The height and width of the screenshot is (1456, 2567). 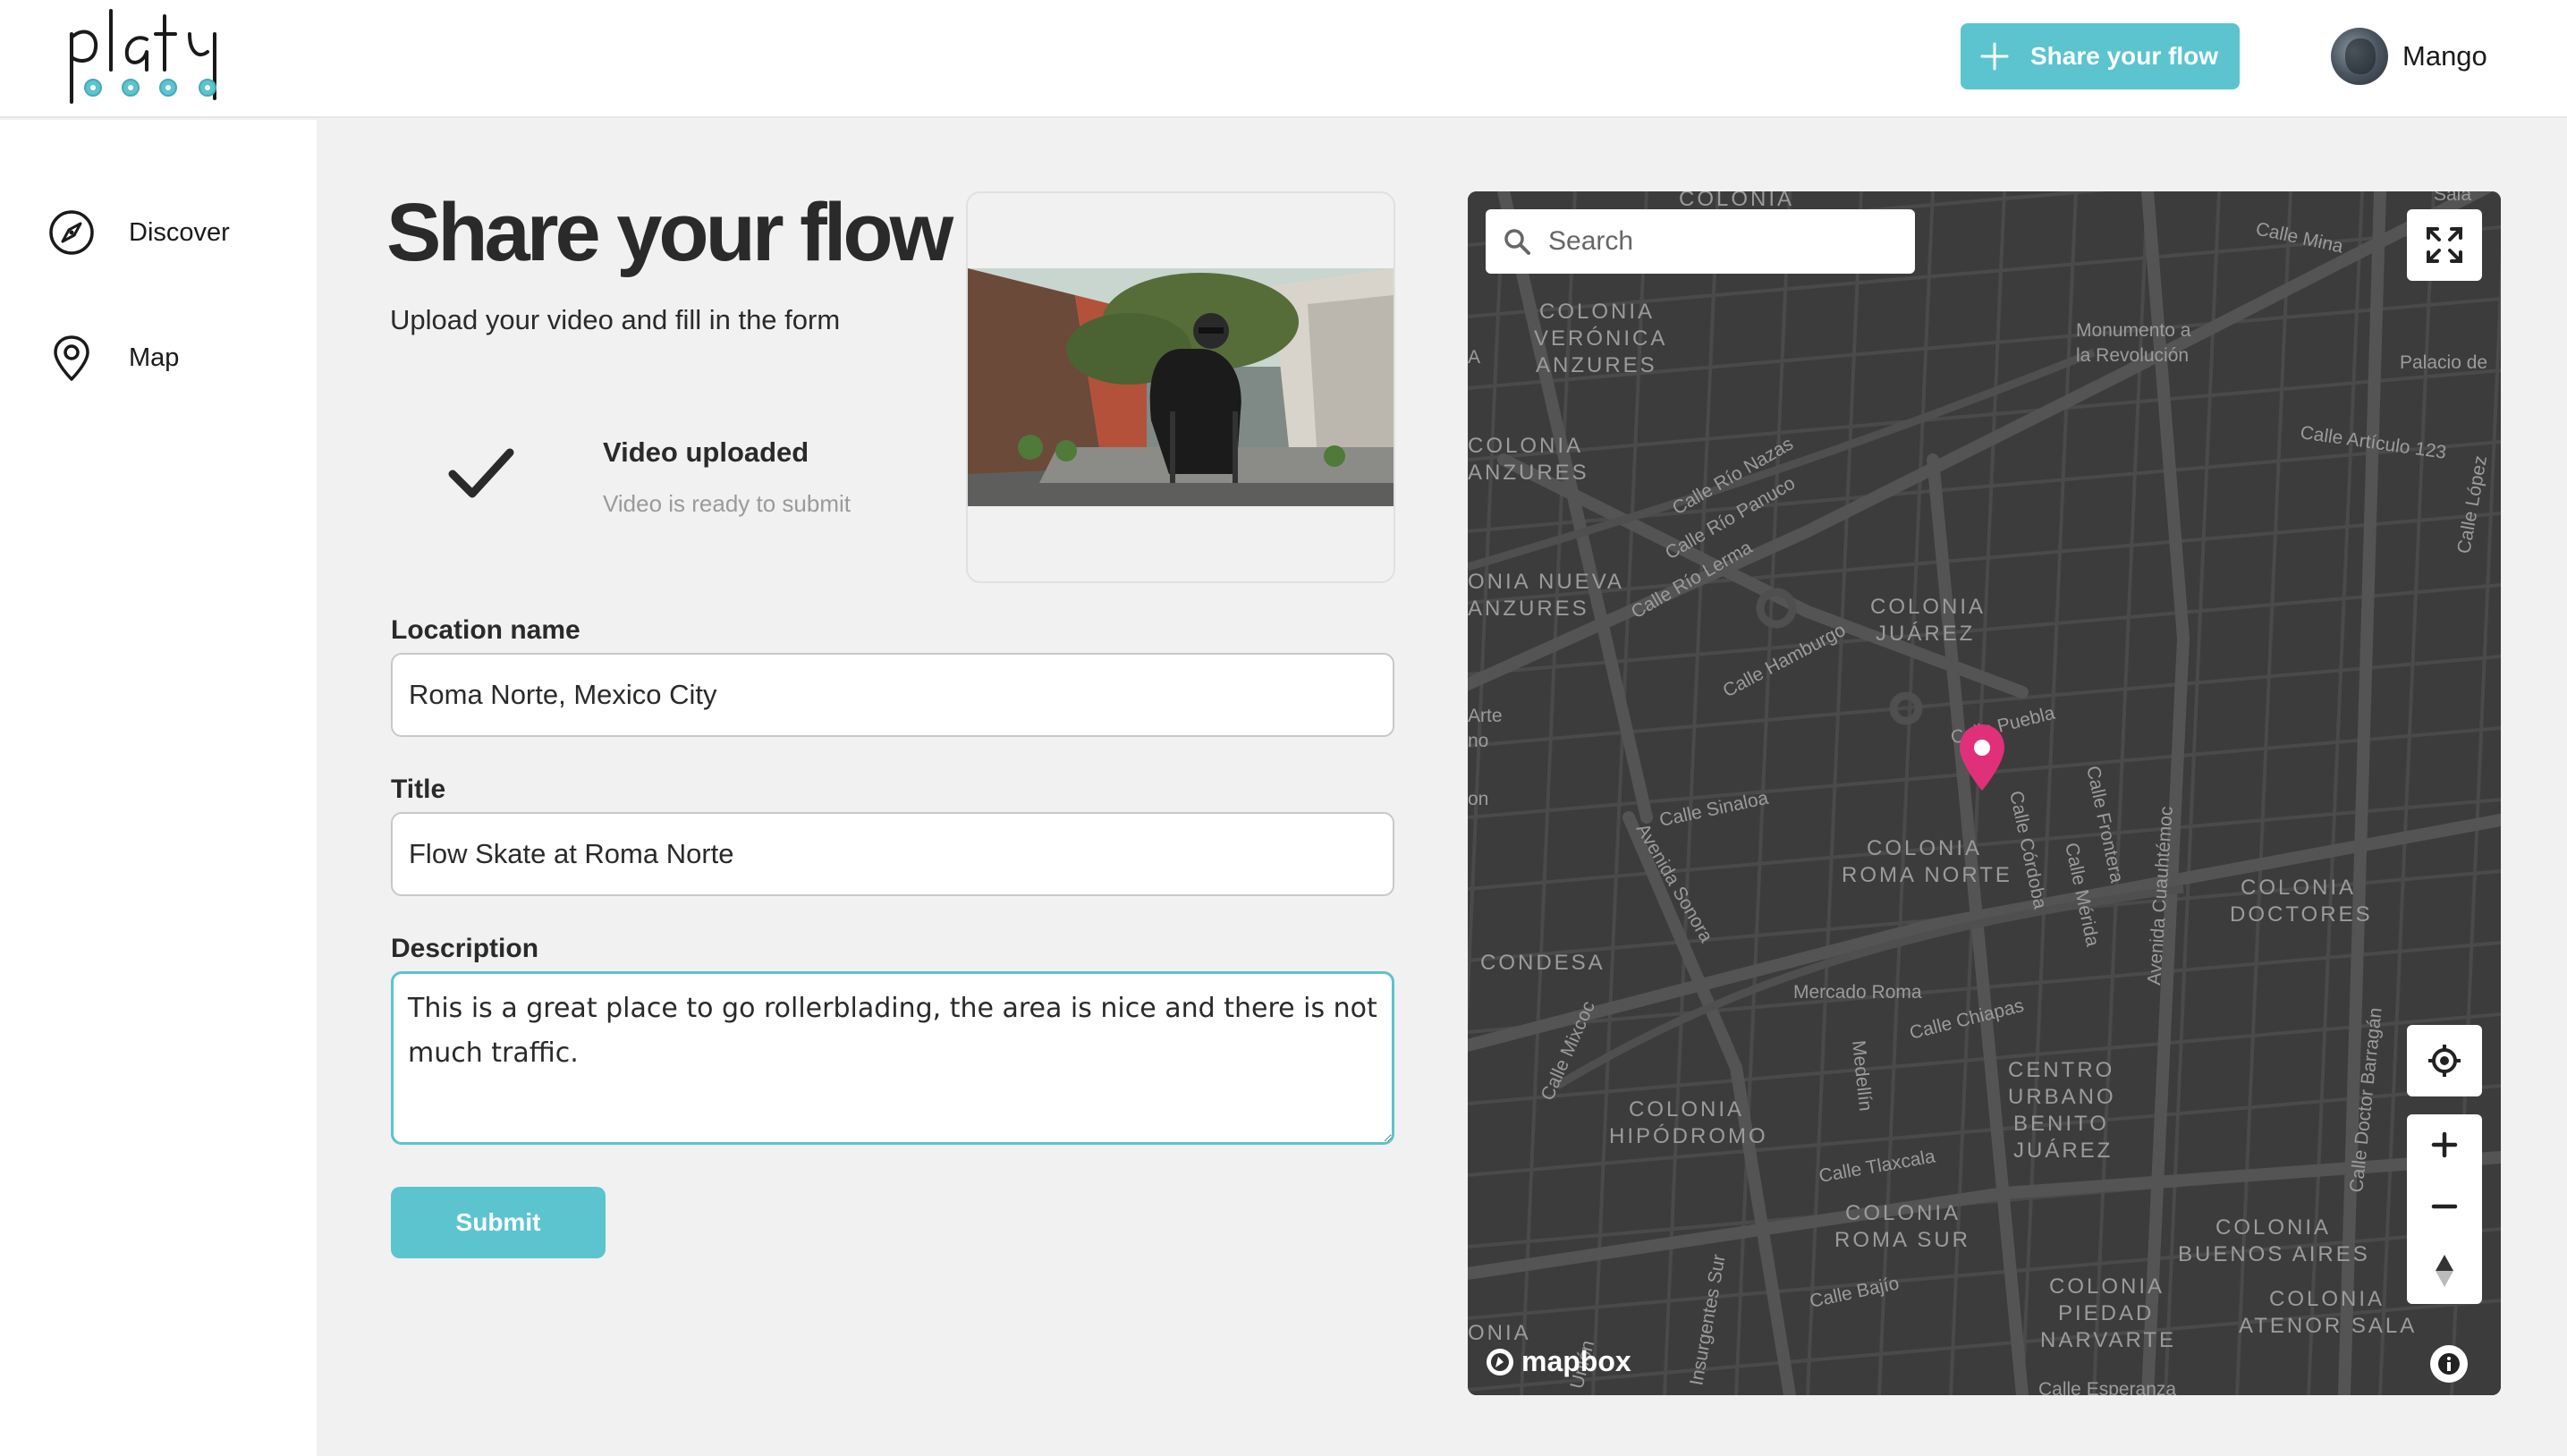 What do you see at coordinates (1927, 875) in the screenshot?
I see `map-label: ROMA NORTE` at bounding box center [1927, 875].